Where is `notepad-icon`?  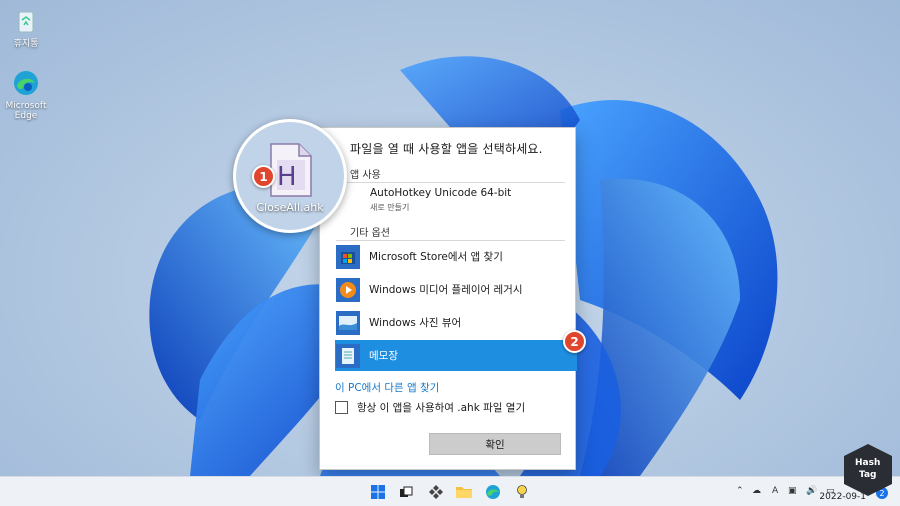 notepad-icon is located at coordinates (348, 356).